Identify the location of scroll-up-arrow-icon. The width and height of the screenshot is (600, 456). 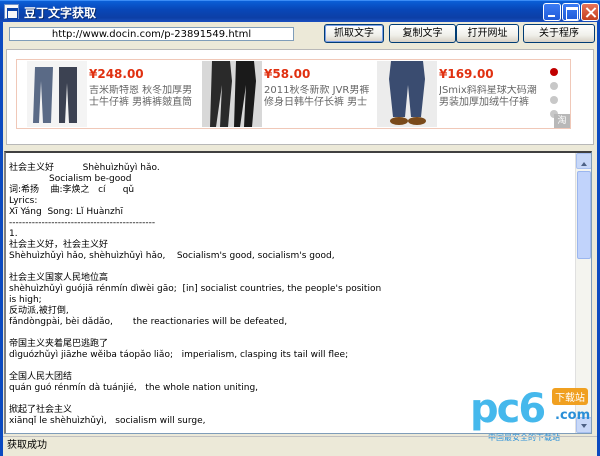
(583, 161).